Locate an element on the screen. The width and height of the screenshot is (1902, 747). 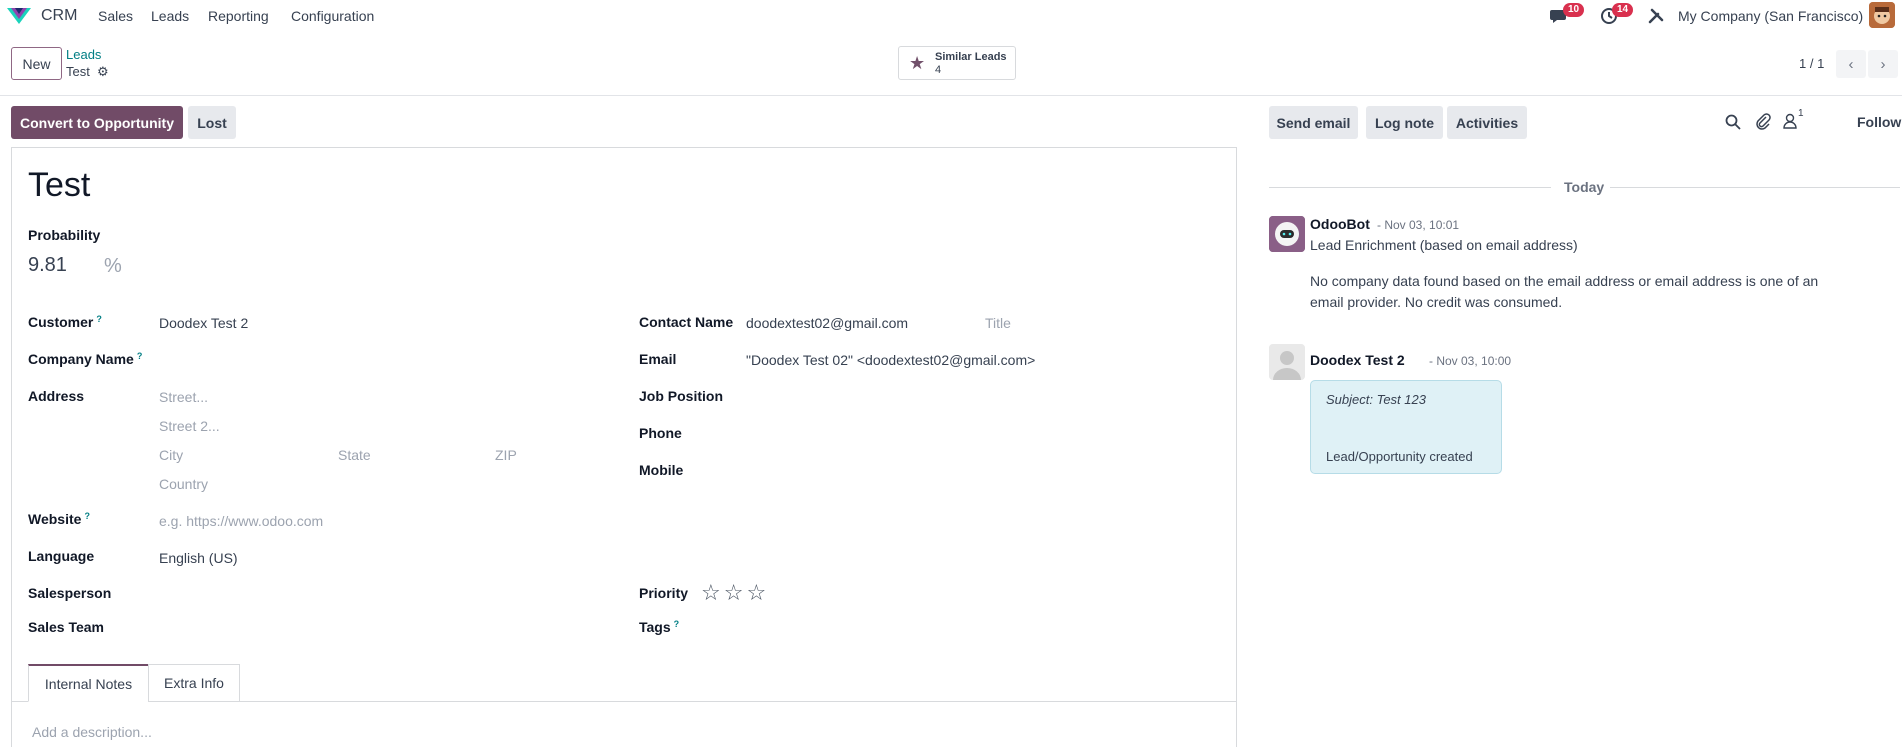
message-body-line: Lead Enrichment (based on email address) is located at coordinates (1444, 245).